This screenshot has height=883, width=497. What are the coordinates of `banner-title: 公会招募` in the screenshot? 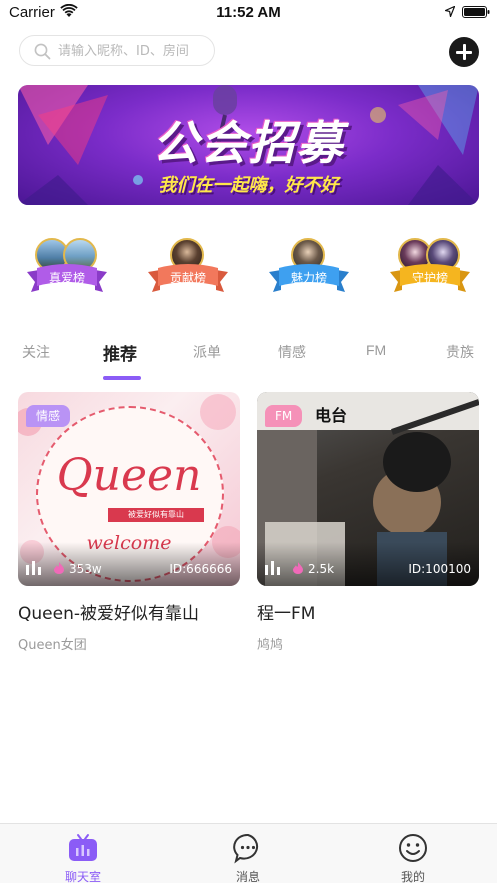 It's located at (248, 143).